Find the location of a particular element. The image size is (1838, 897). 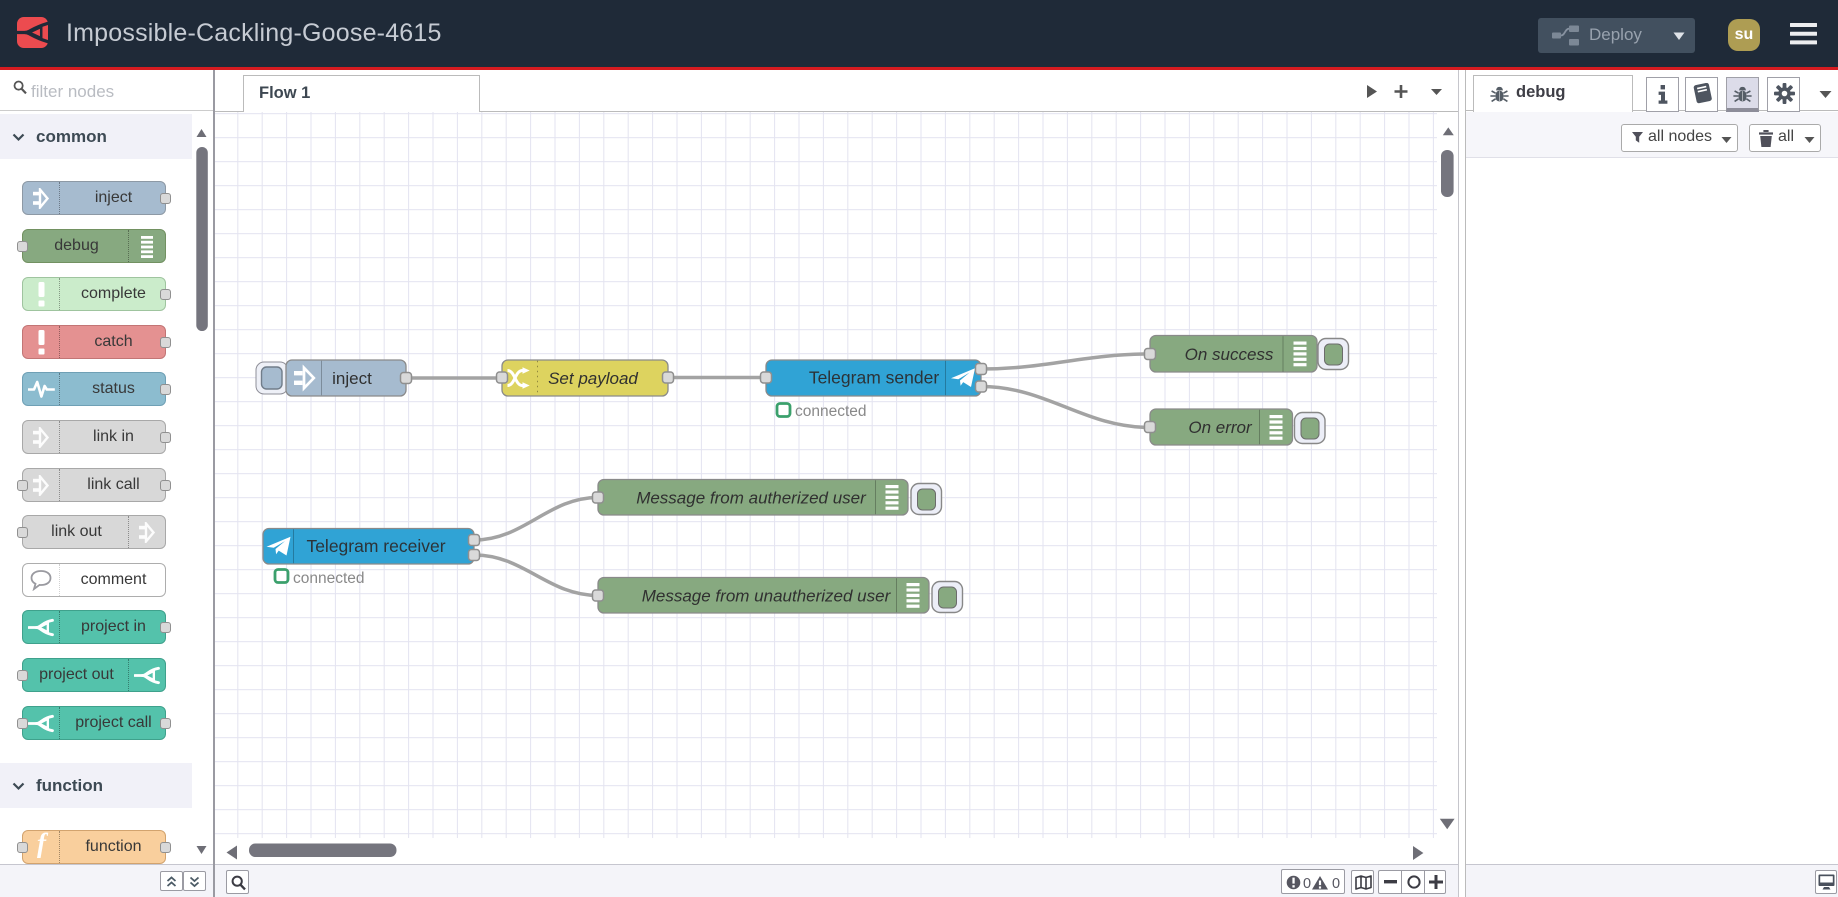

svg-text: Message from autherized user is located at coordinates (751, 498).